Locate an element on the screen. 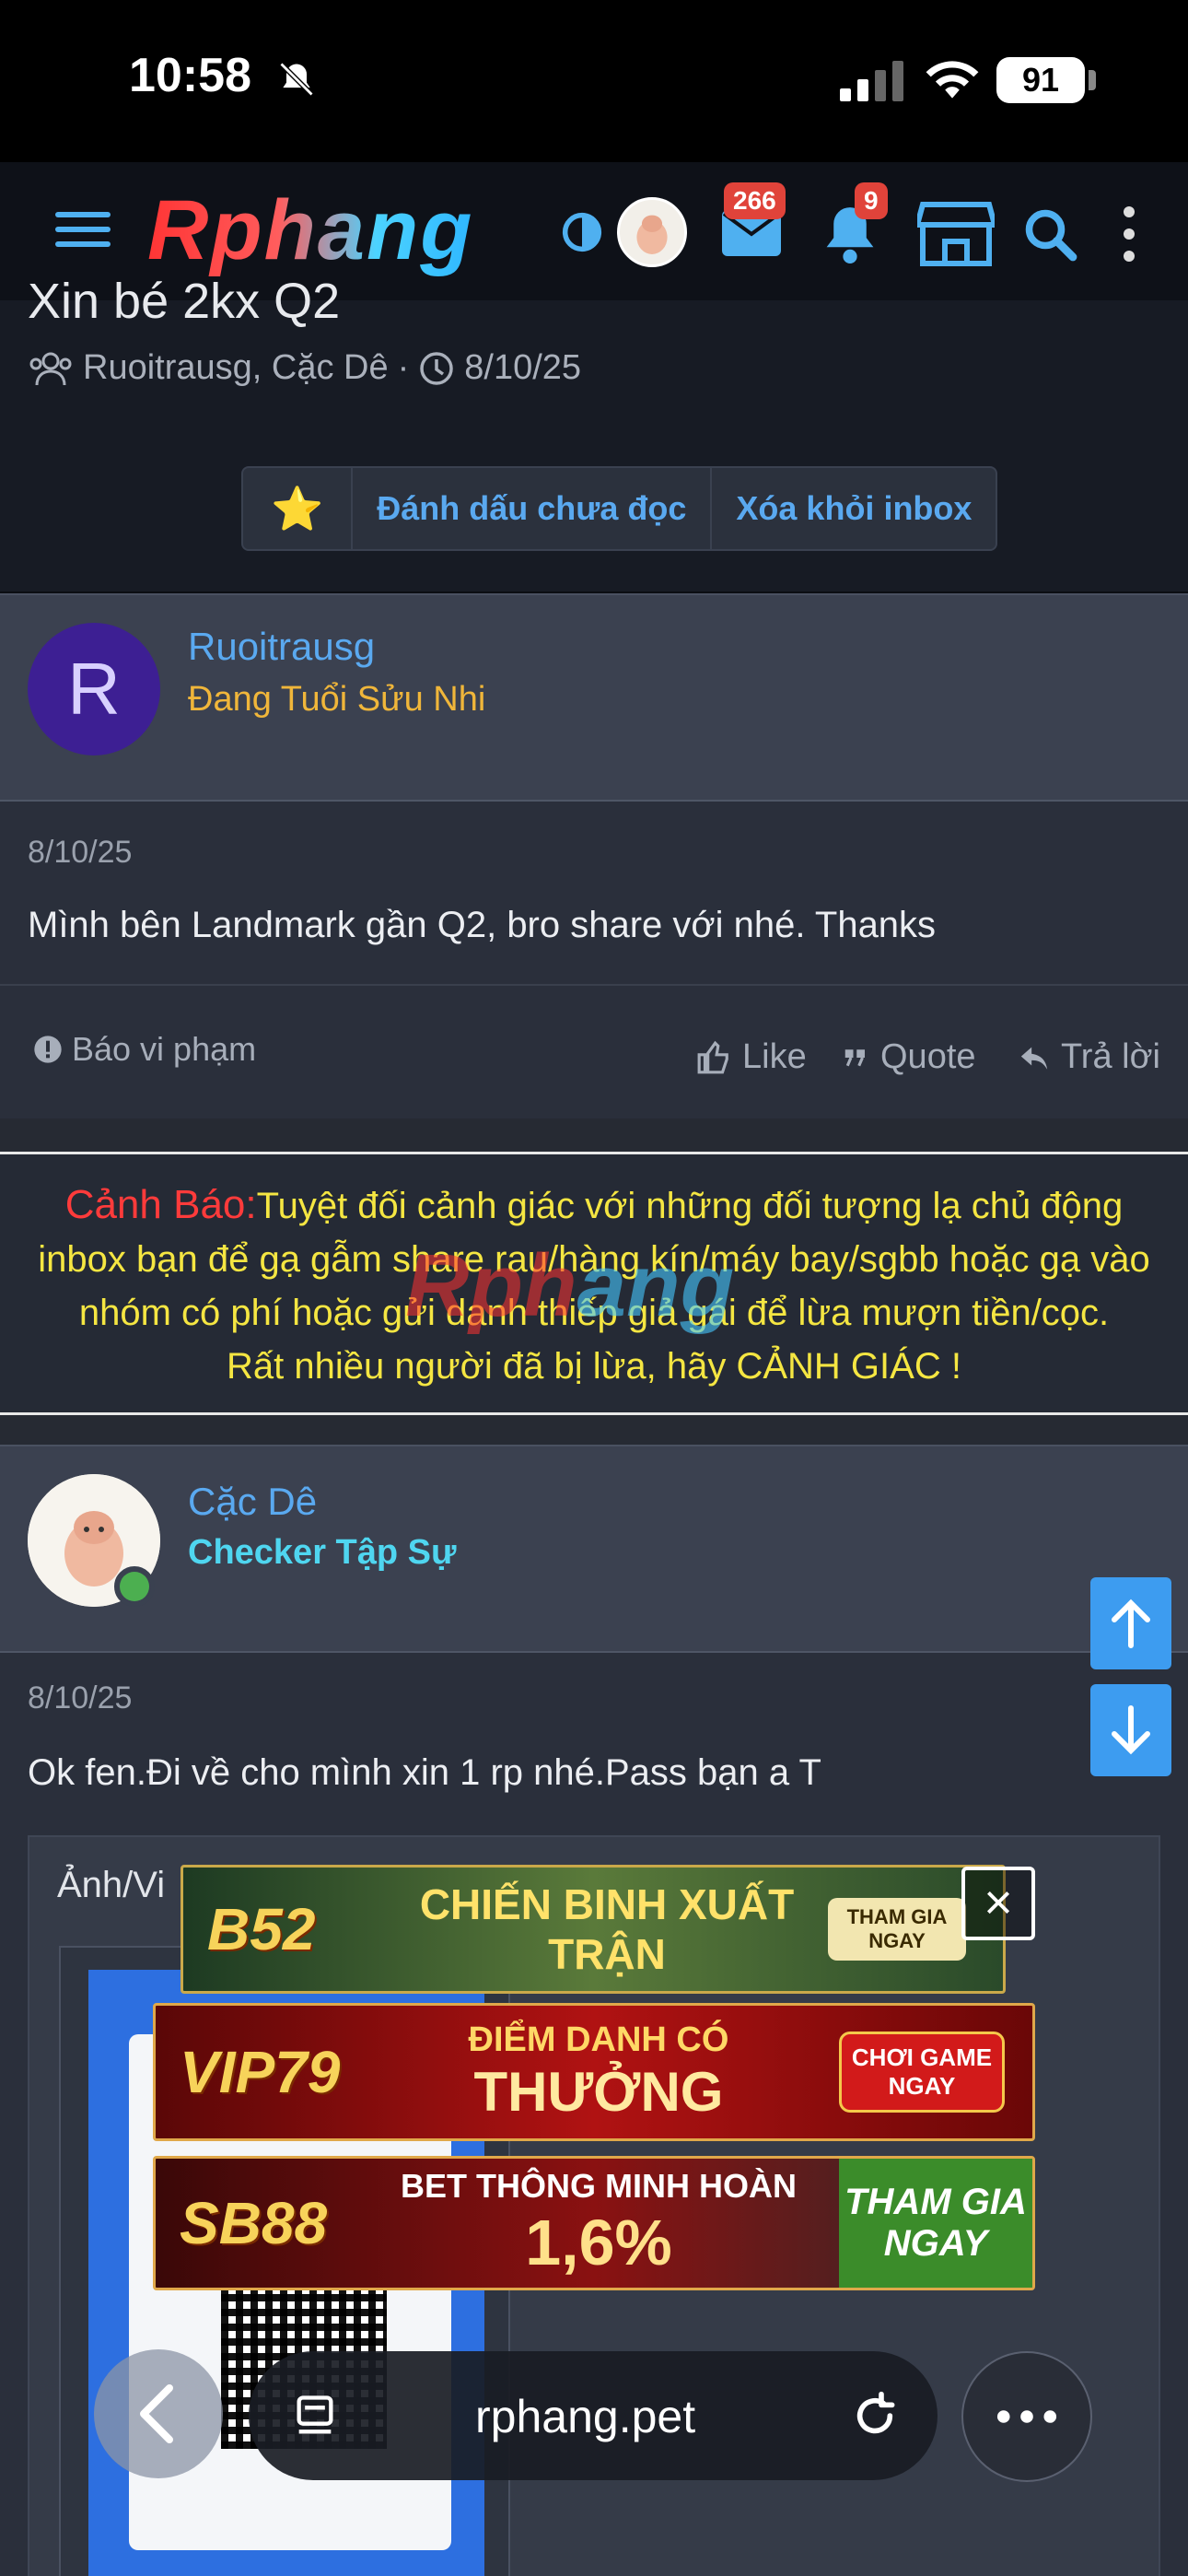  status-bar: 10:58 91 is located at coordinates (594, 81).